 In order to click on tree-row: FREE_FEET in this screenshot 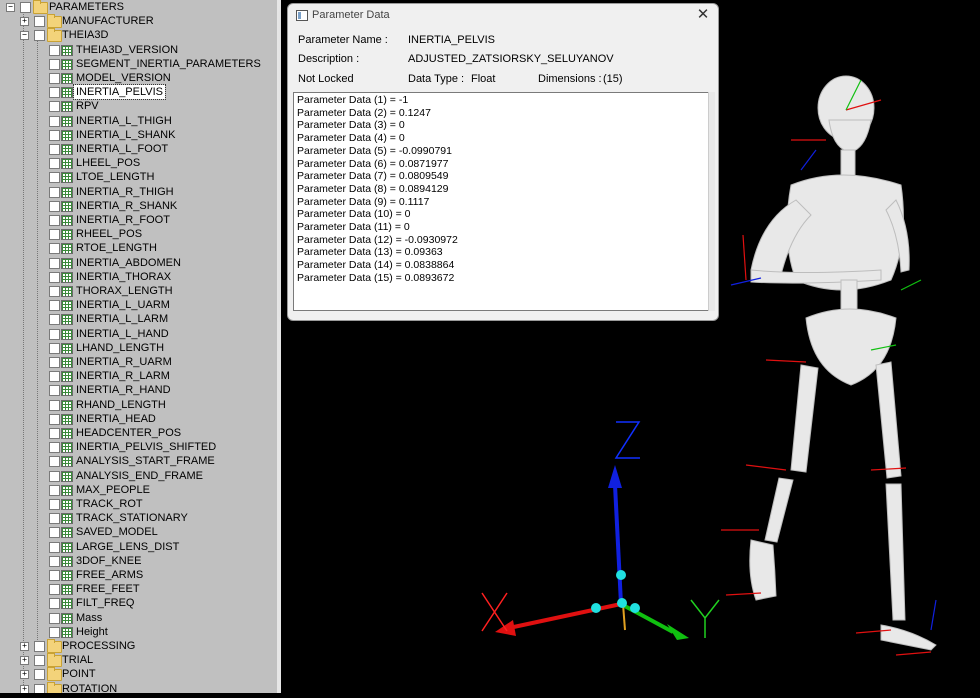, I will do `click(138, 589)`.